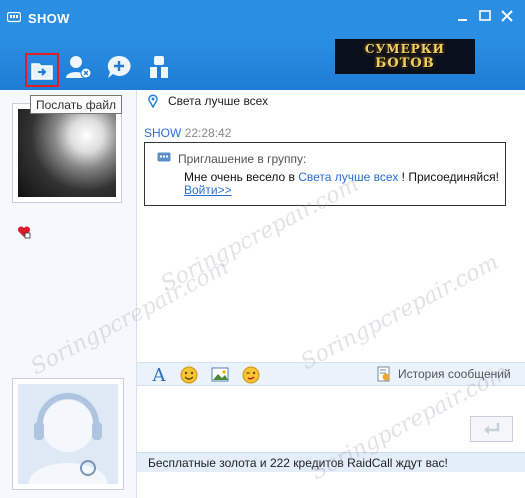 This screenshot has height=498, width=525. I want to click on gift-icon, so click(159, 67).